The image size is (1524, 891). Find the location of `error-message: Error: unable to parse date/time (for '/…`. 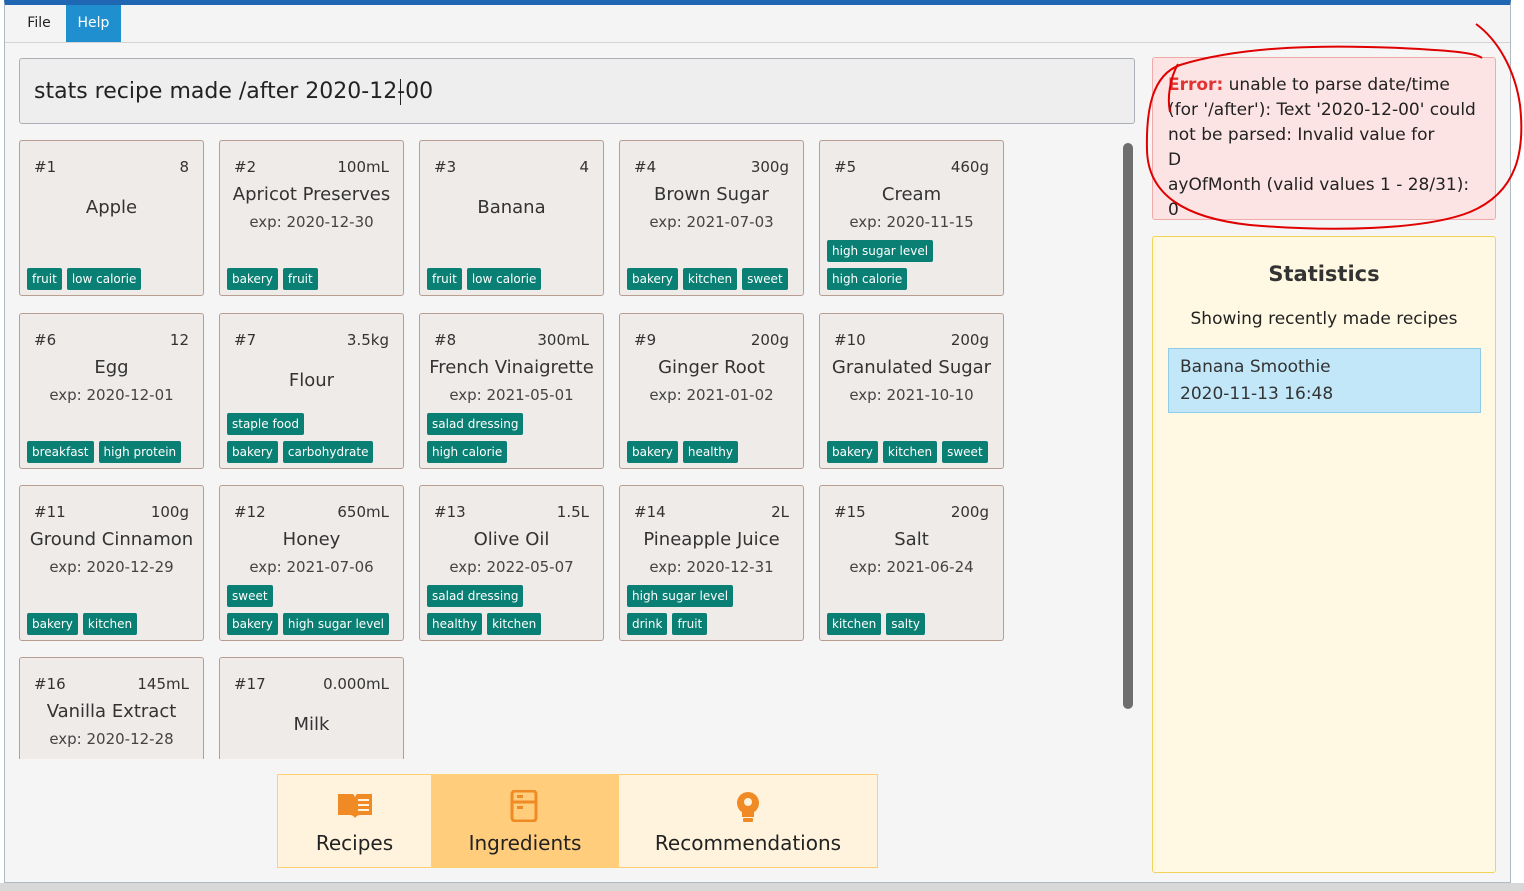

error-message: Error: unable to parse date/time (for '/… is located at coordinates (1325, 148).